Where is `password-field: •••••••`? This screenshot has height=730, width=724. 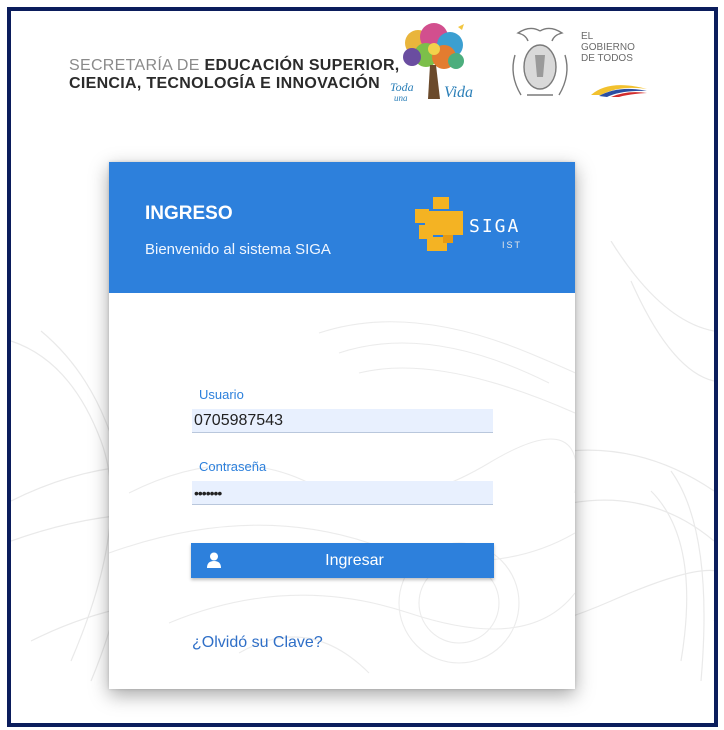 password-field: ••••••• is located at coordinates (342, 493).